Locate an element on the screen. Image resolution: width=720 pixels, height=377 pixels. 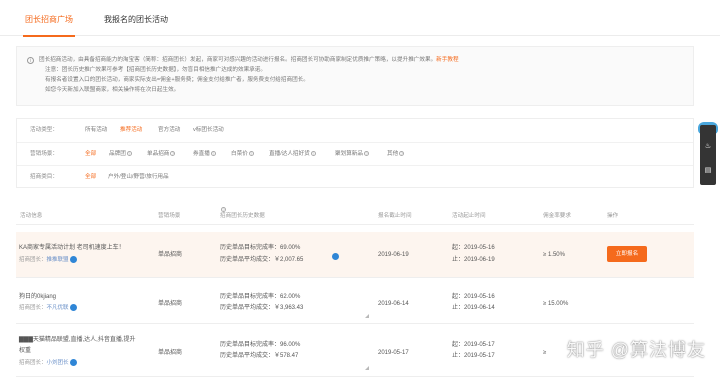
chat-icon: ▤ is located at coordinates (708, 171).